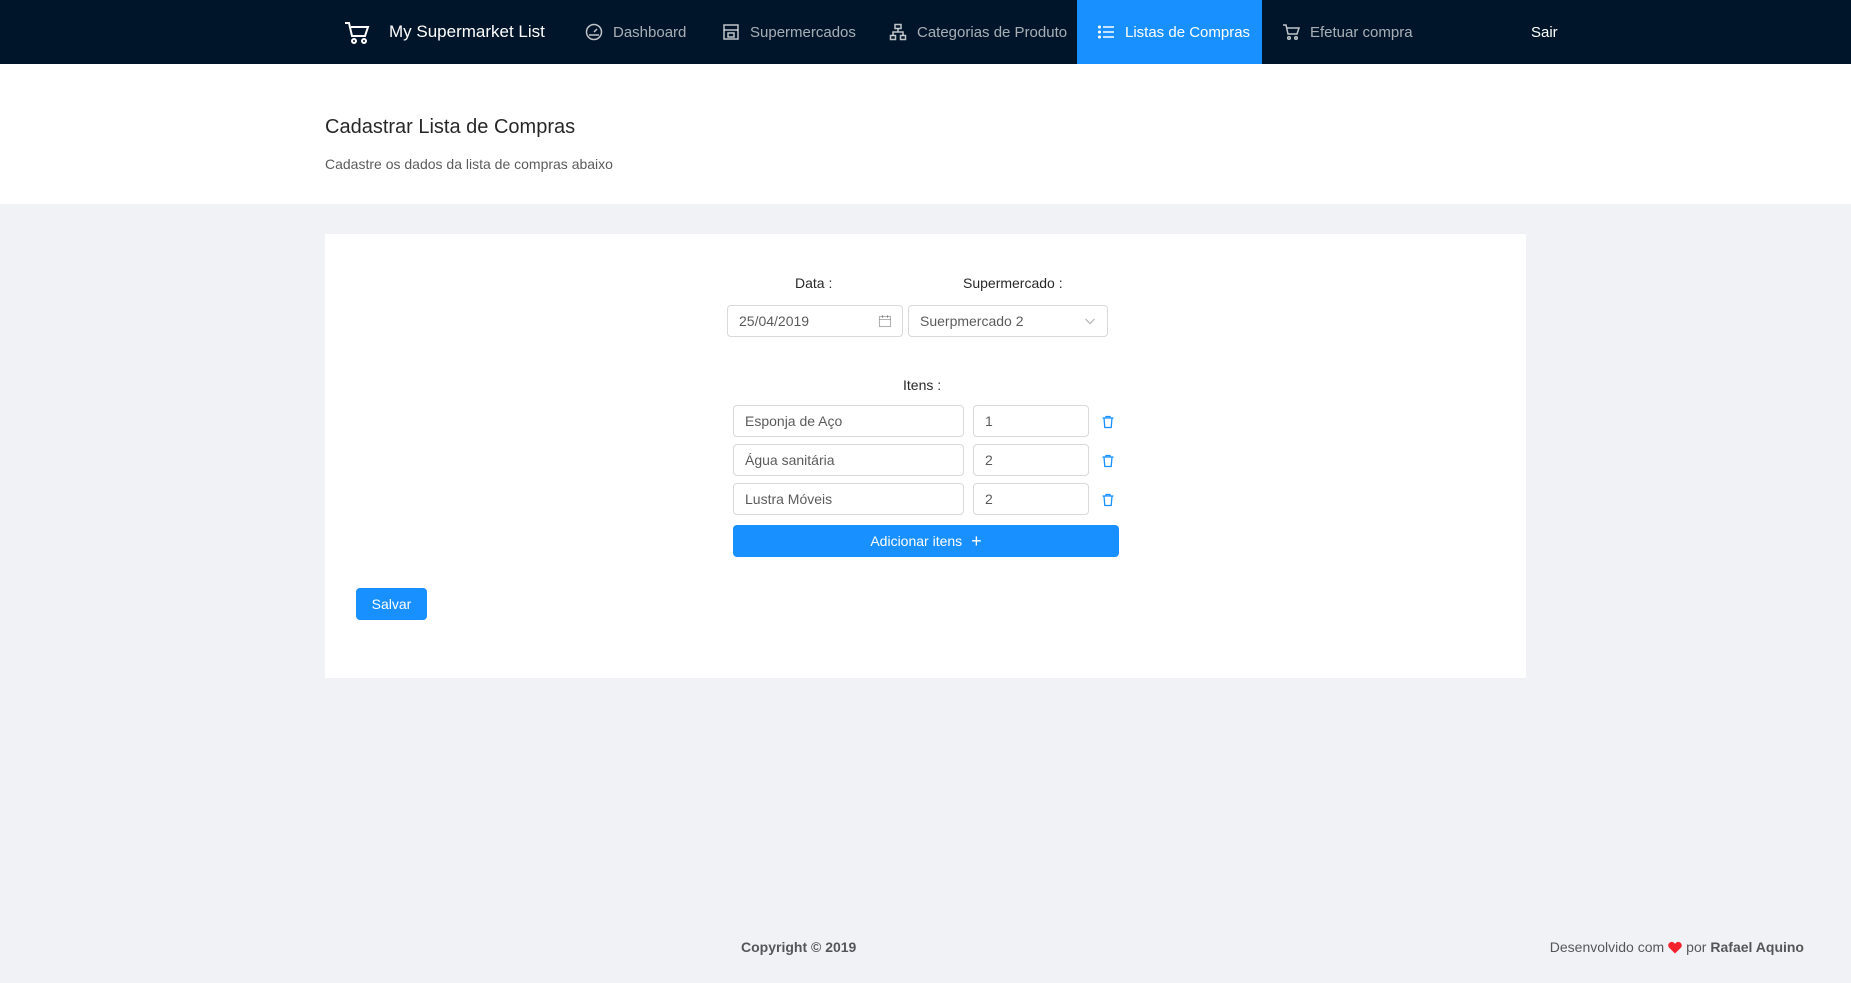 This screenshot has height=983, width=1851. What do you see at coordinates (1757, 947) in the screenshot?
I see `credit-author: Rafael Aquino` at bounding box center [1757, 947].